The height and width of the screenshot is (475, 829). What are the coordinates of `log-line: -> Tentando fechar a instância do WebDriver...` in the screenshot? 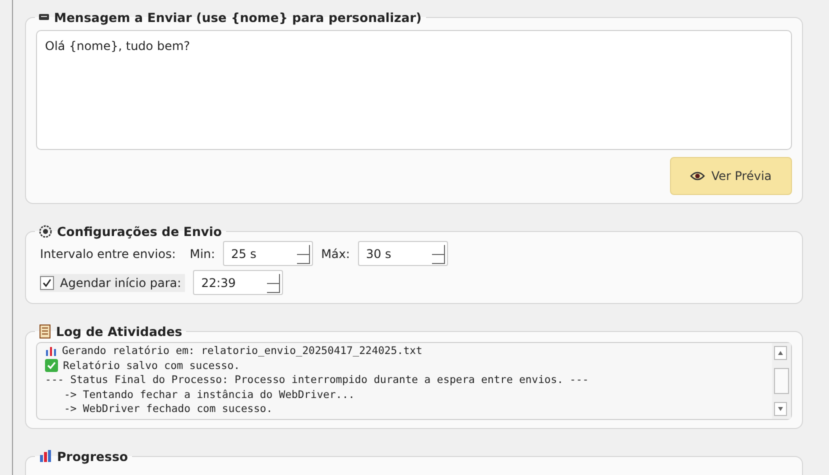 It's located at (208, 395).